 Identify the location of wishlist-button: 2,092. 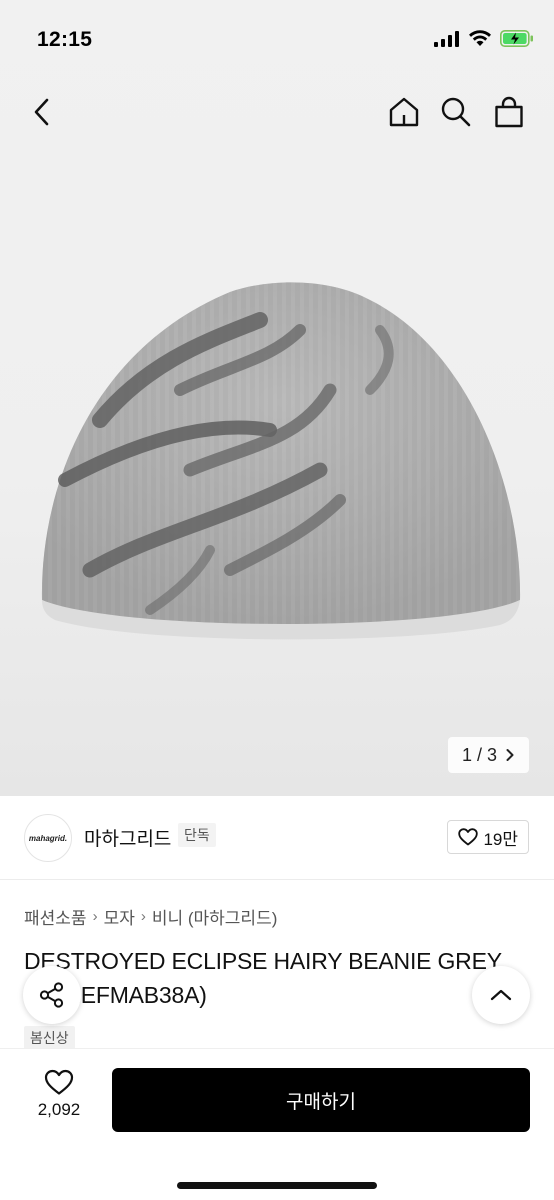
(59, 1094).